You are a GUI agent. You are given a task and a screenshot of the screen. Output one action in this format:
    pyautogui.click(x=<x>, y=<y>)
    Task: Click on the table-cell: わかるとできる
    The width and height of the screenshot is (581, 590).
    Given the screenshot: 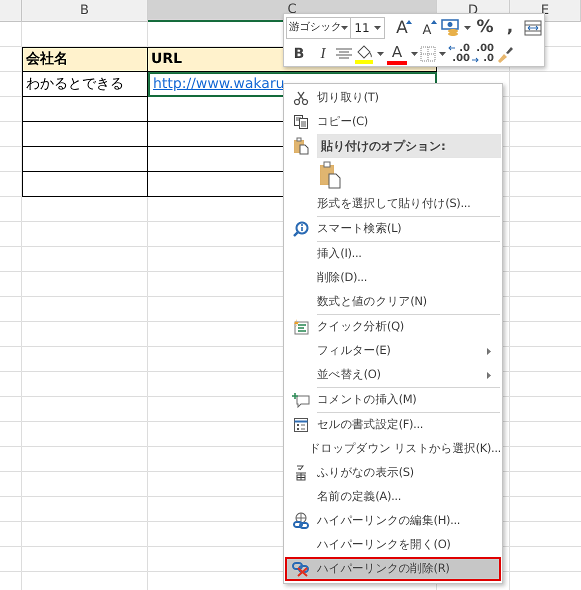 What is the action you would take?
    pyautogui.click(x=85, y=84)
    